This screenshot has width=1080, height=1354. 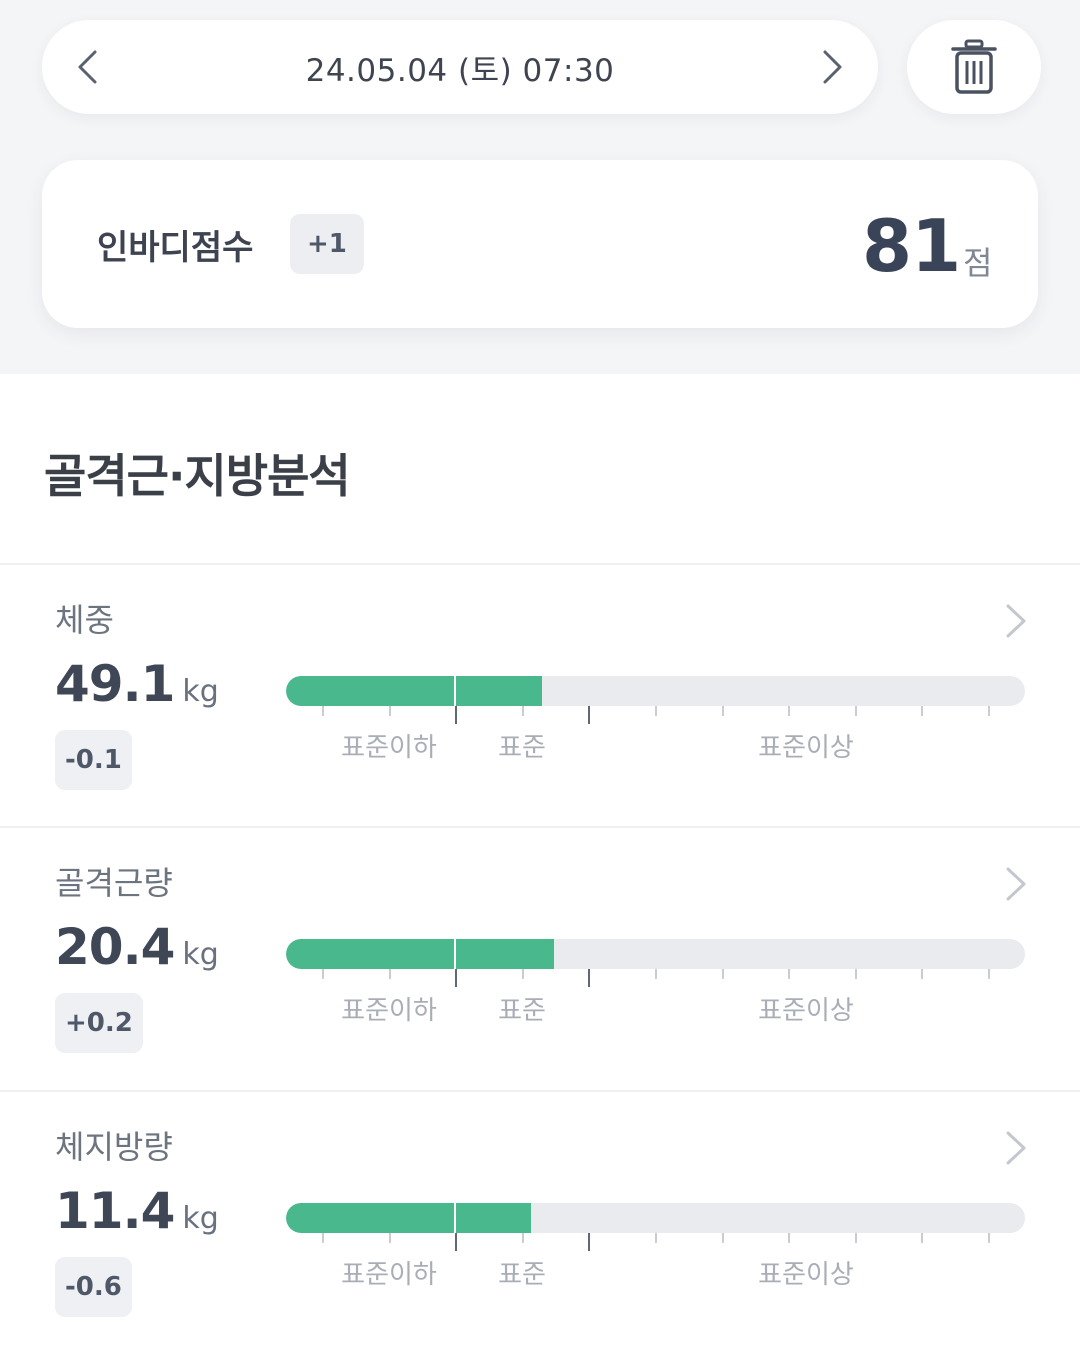 I want to click on metric-number: 49.1, so click(x=115, y=684).